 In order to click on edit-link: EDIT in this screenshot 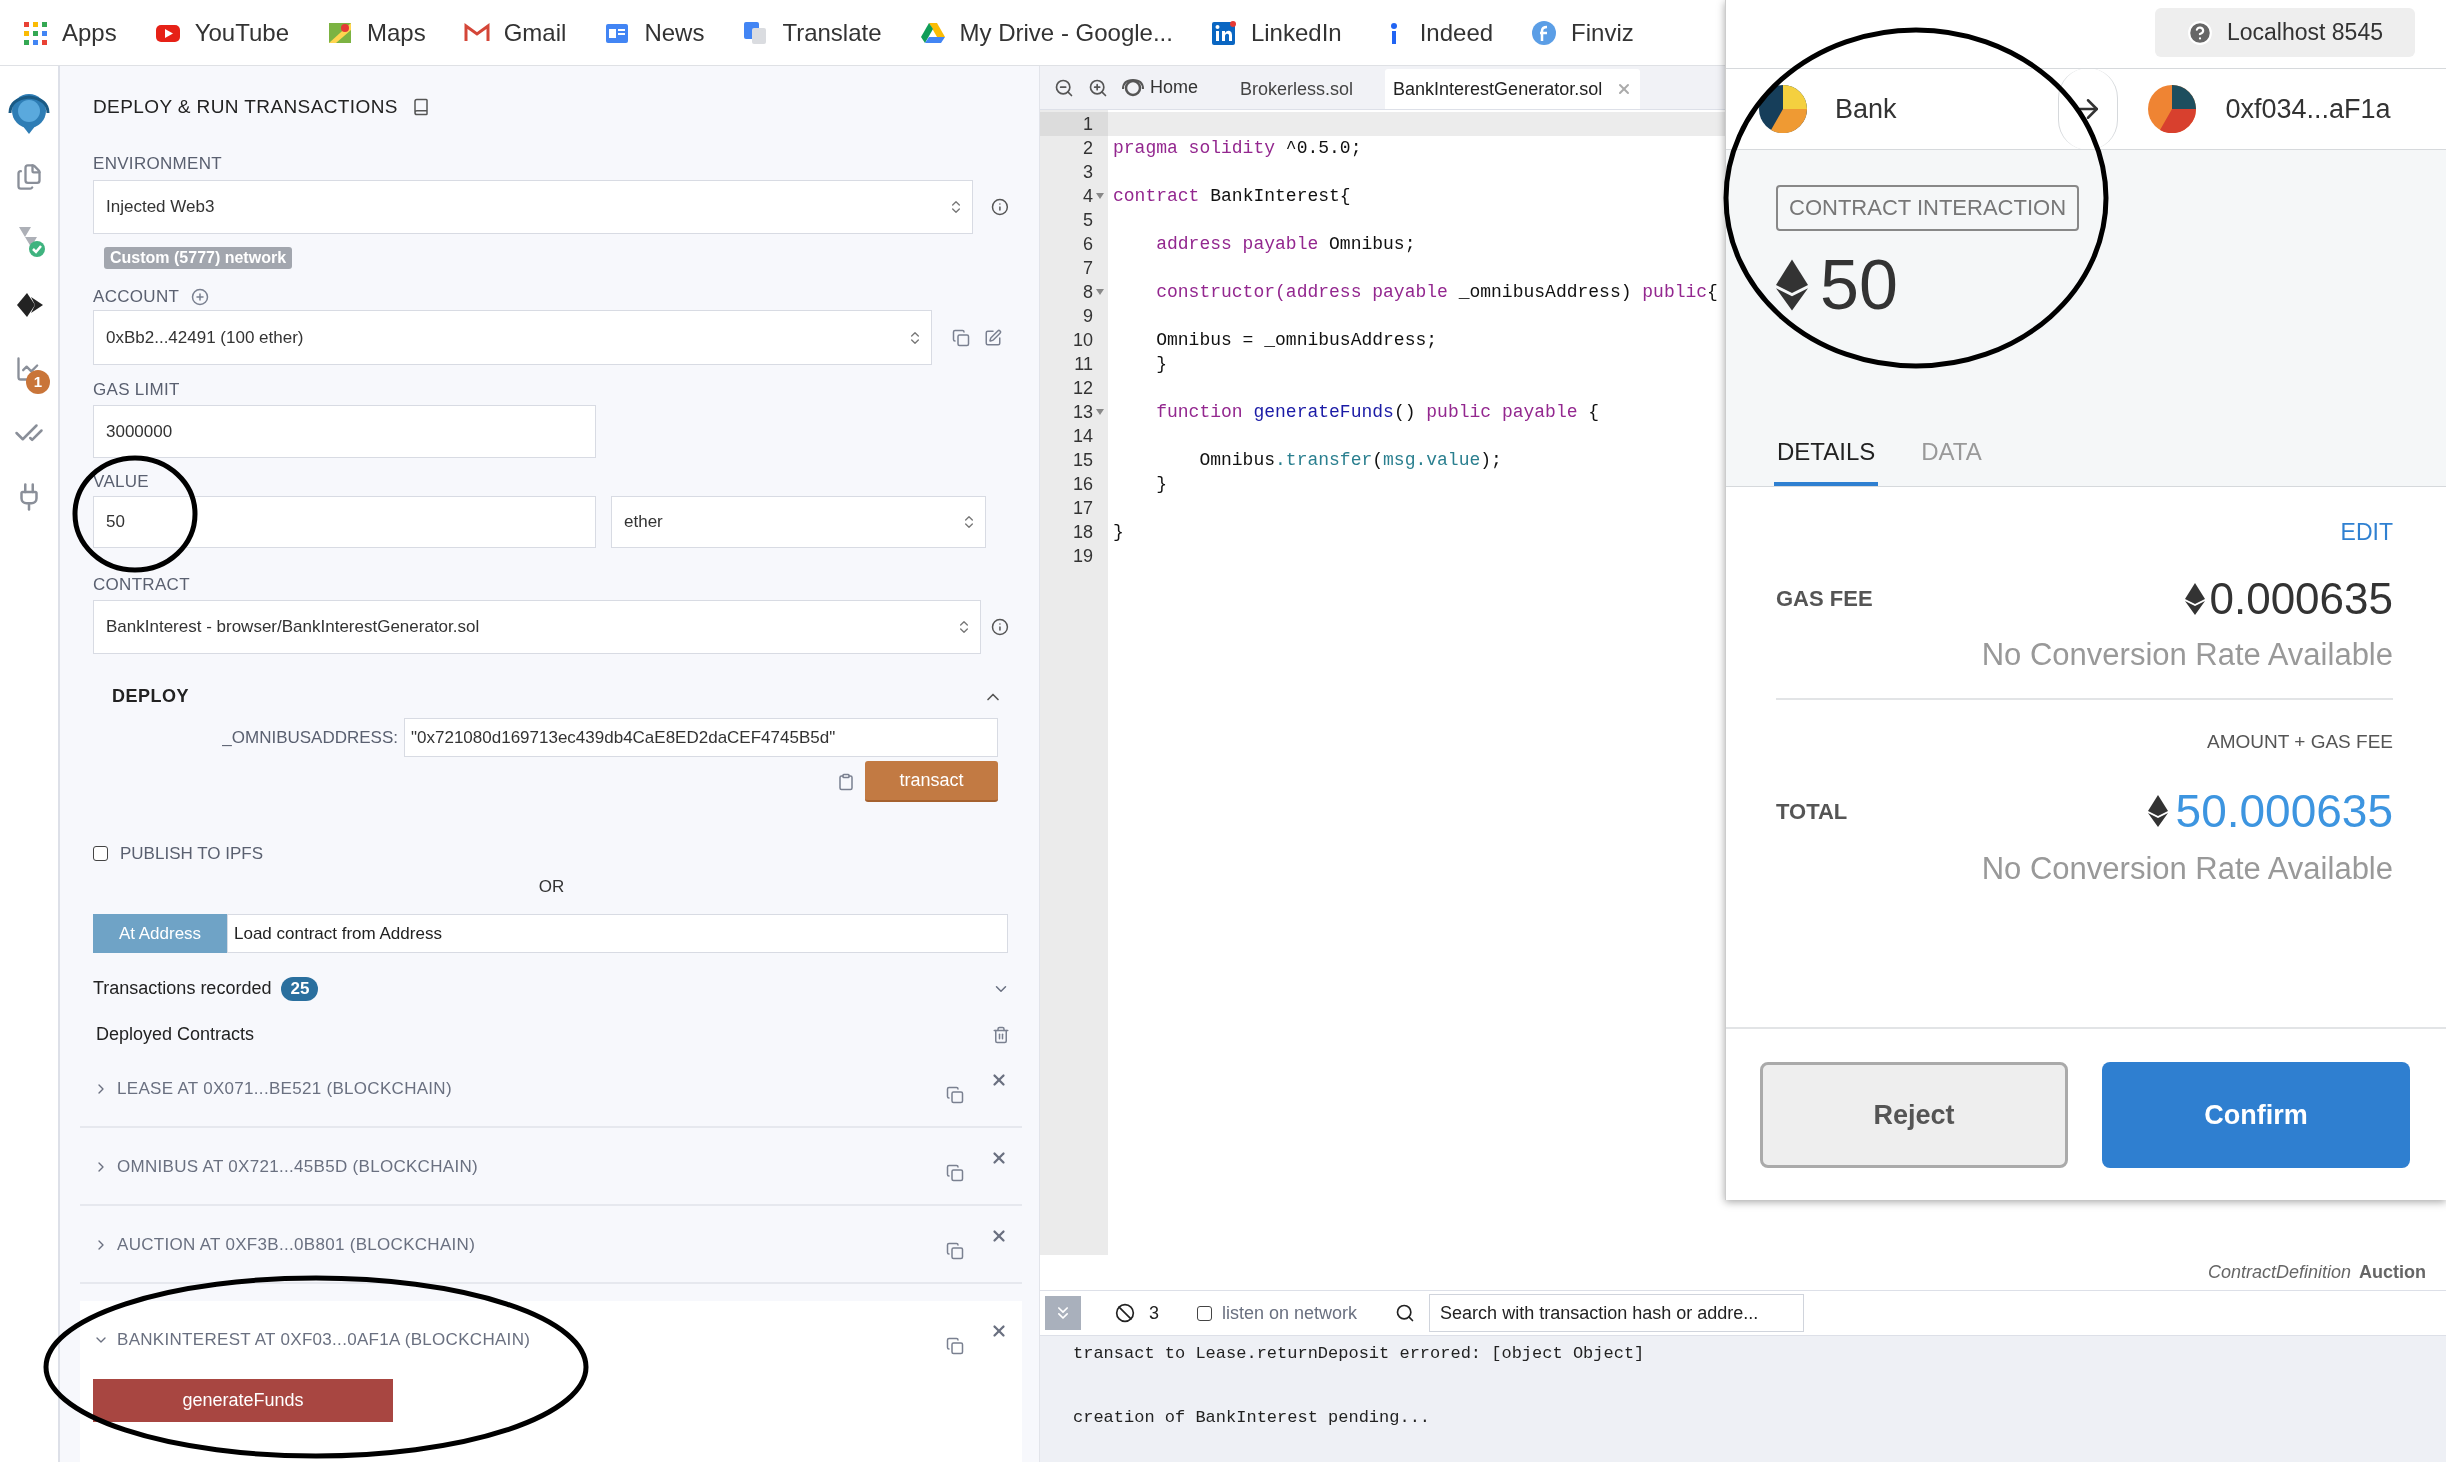, I will do `click(2366, 532)`.